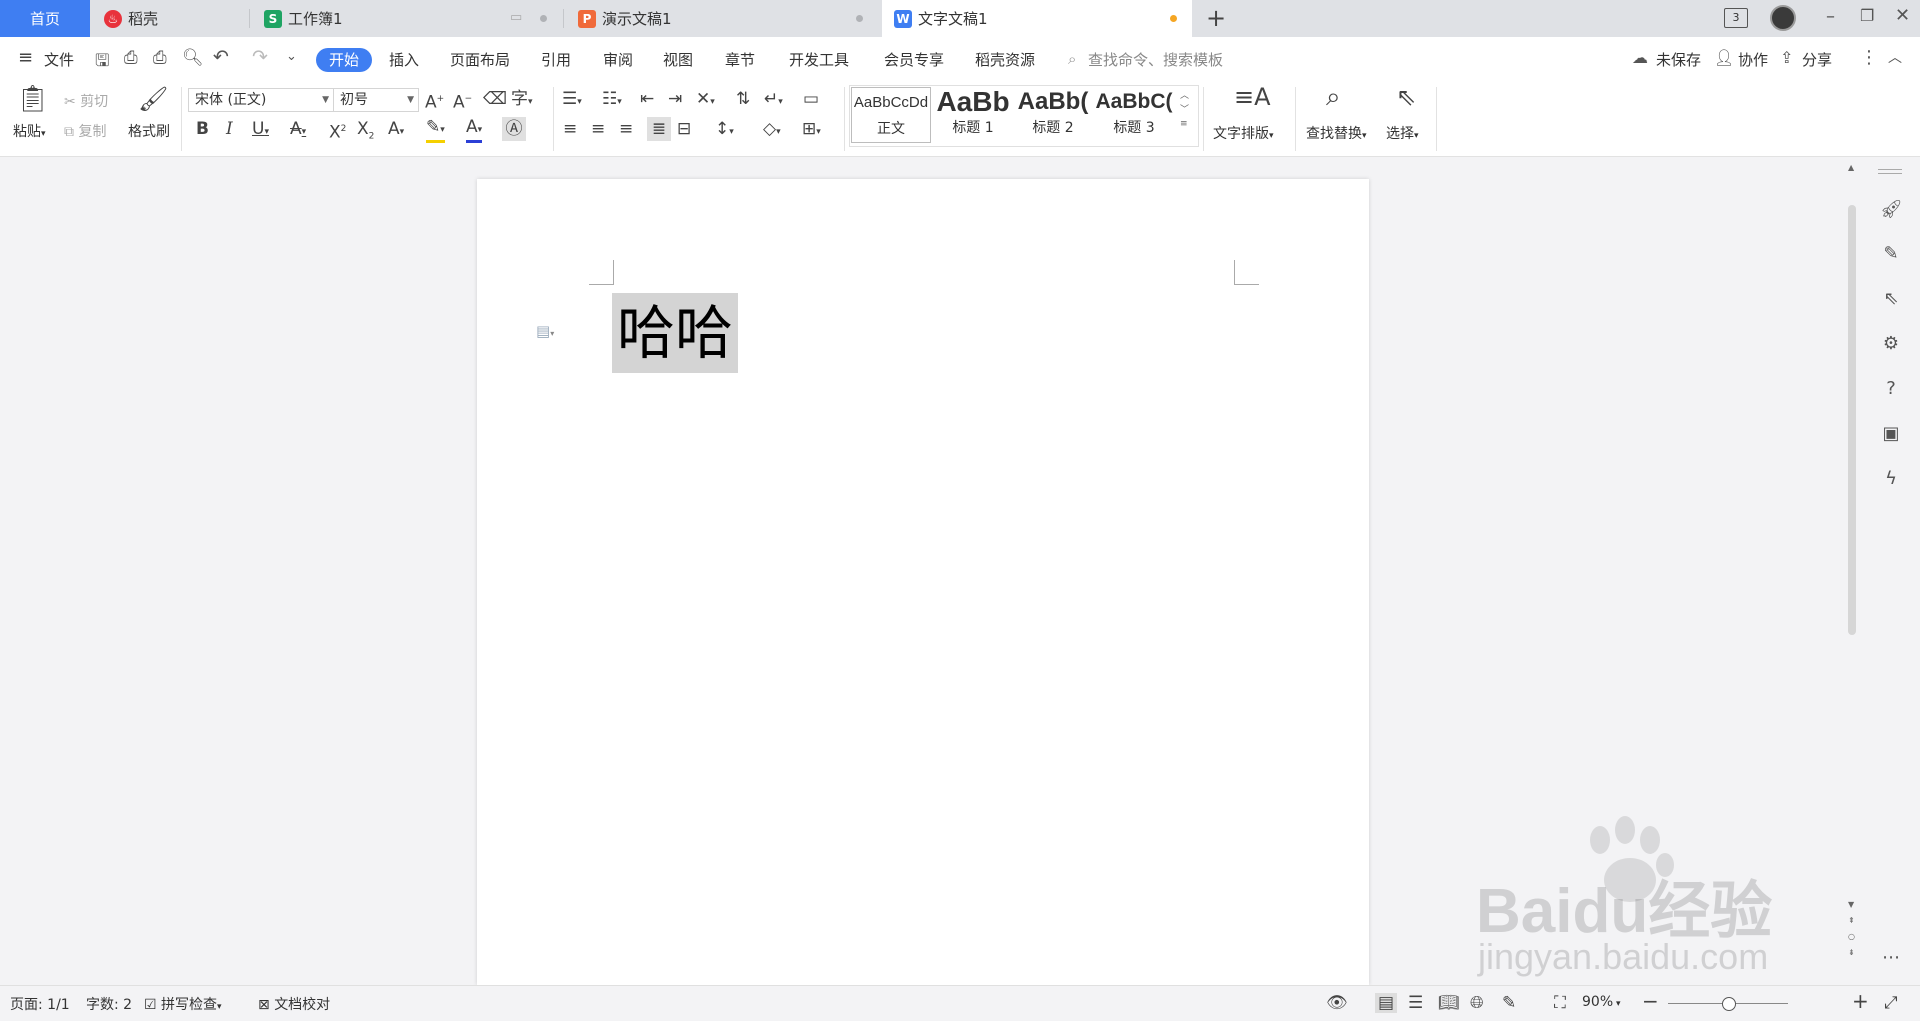  What do you see at coordinates (1891, 1003) in the screenshot?
I see `fullscreen-icon: ⤢` at bounding box center [1891, 1003].